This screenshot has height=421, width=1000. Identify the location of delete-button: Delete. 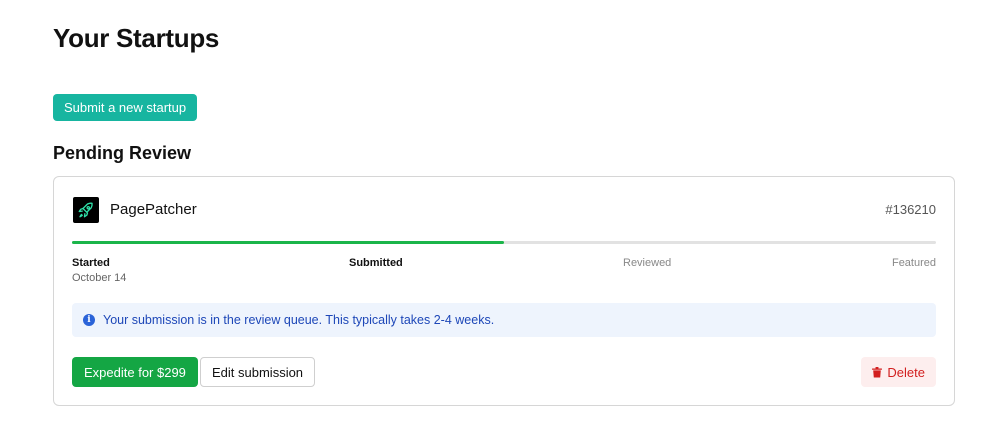
(898, 372).